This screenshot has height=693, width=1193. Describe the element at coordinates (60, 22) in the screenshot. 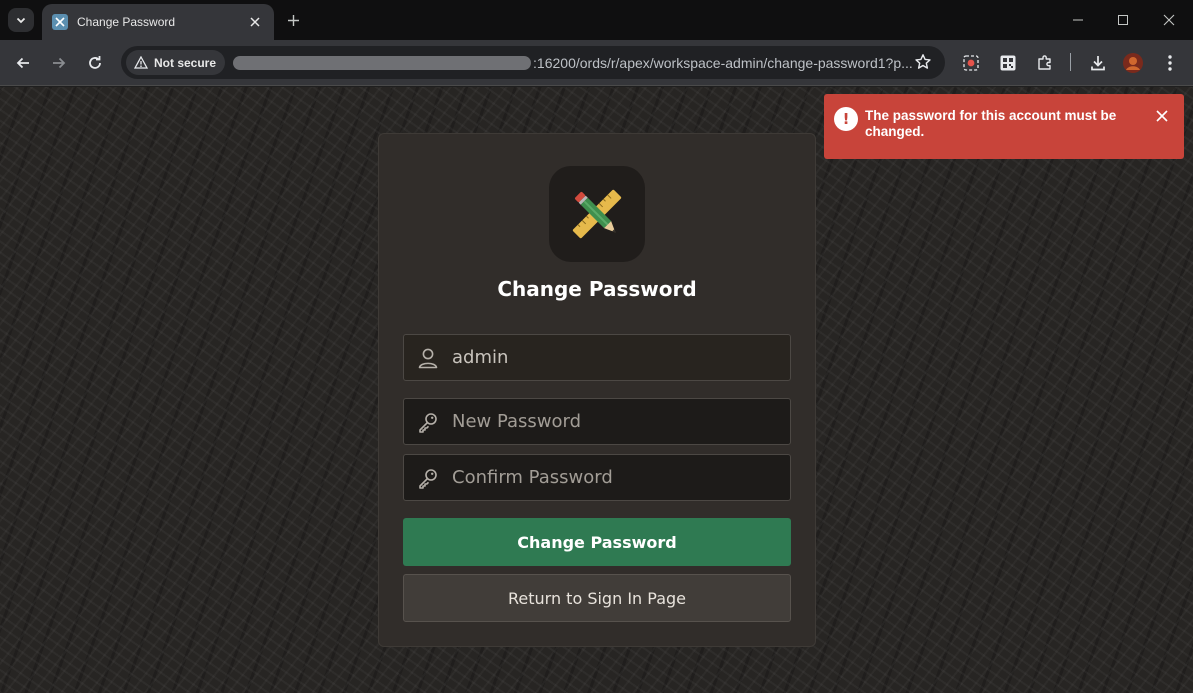

I see `apex-favicon-icon` at that location.